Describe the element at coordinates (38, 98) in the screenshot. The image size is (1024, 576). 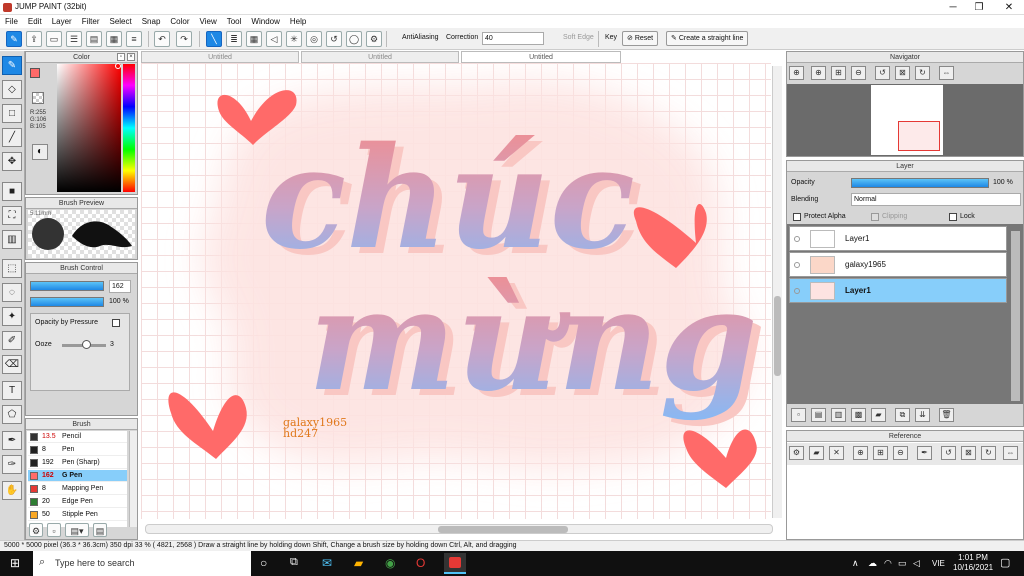
I see `transparent-color` at that location.